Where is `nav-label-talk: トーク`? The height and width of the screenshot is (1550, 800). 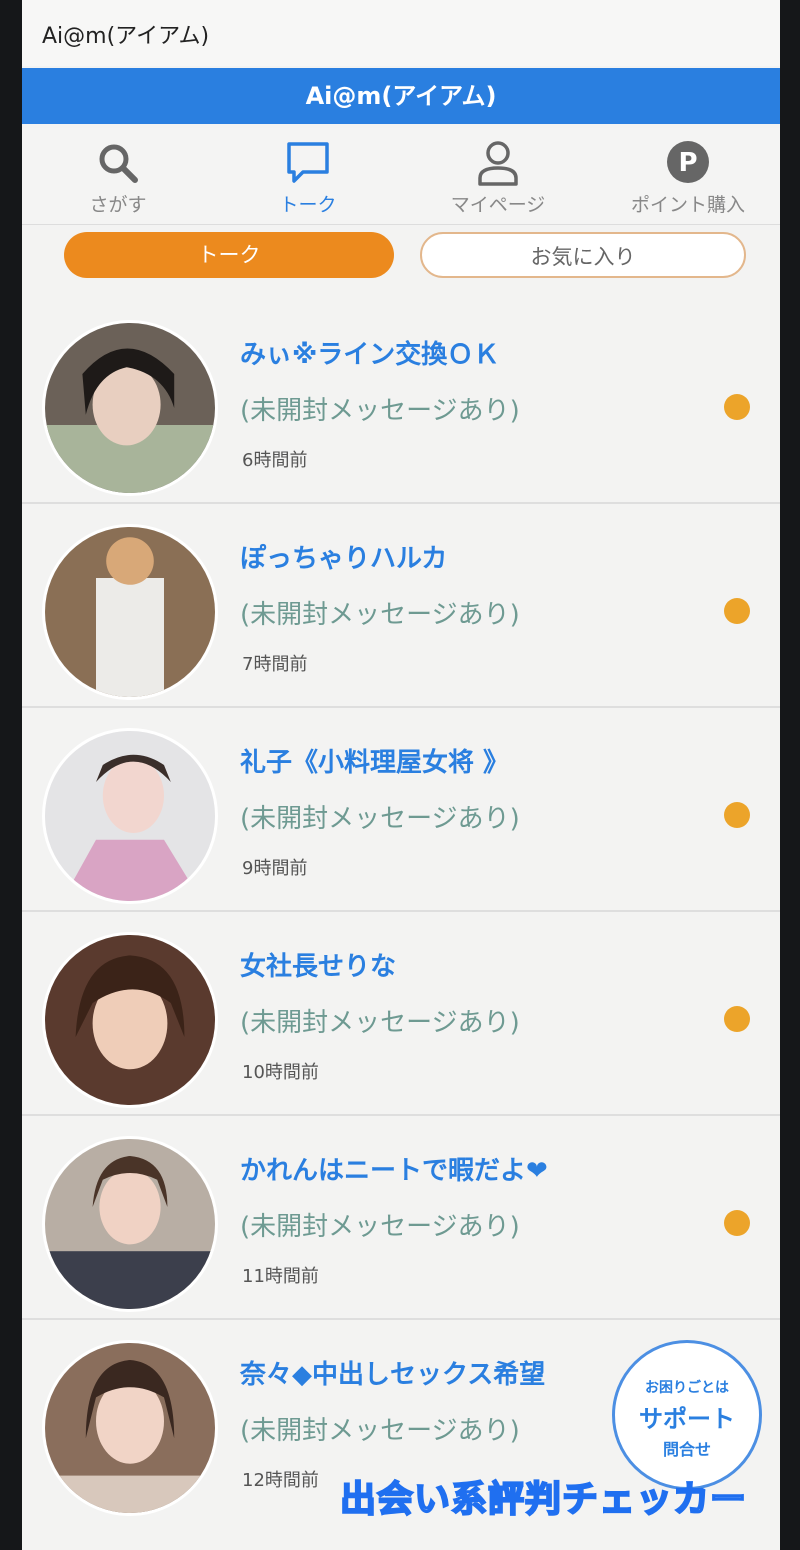 nav-label-talk: トーク is located at coordinates (308, 205).